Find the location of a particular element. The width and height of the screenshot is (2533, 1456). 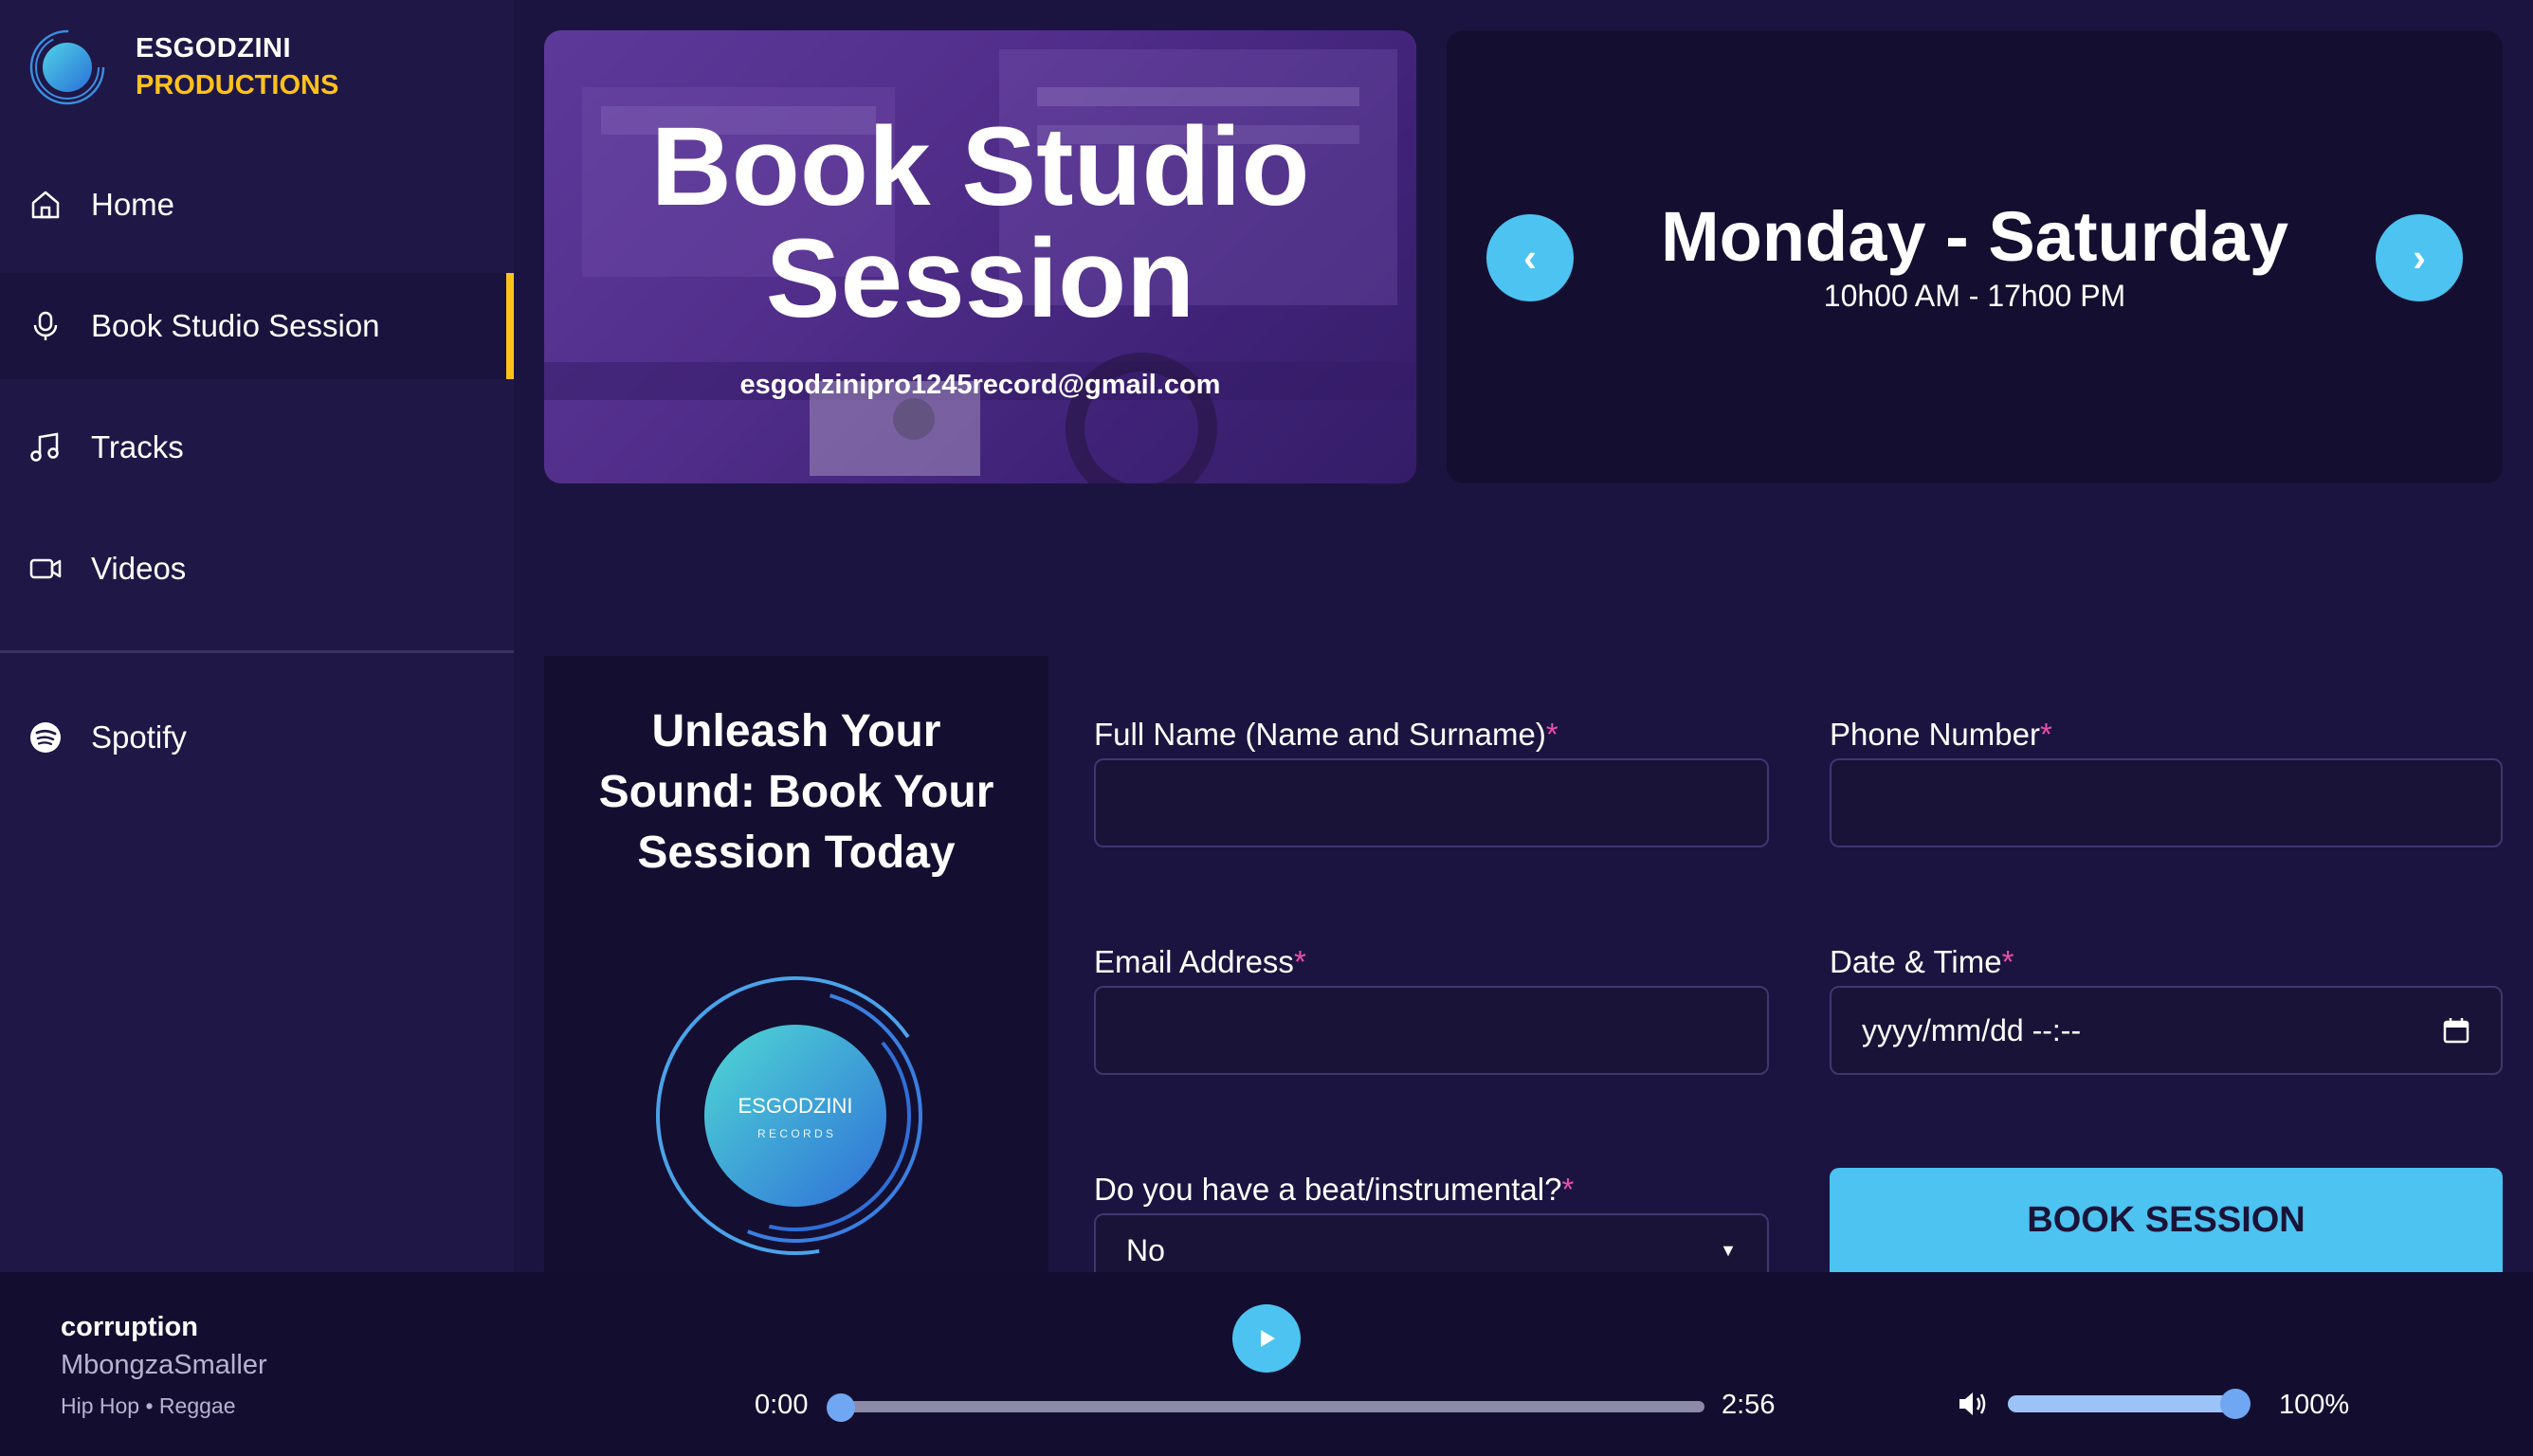

track-artist: MbongzaSmaller is located at coordinates (164, 1365).